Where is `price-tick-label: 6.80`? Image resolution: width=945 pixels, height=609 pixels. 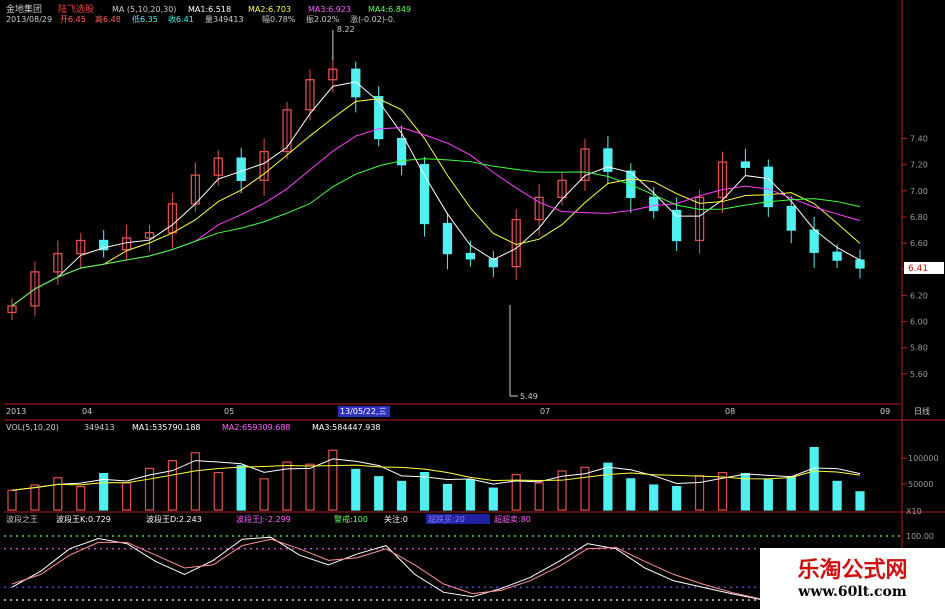
price-tick-label: 6.80 is located at coordinates (919, 217).